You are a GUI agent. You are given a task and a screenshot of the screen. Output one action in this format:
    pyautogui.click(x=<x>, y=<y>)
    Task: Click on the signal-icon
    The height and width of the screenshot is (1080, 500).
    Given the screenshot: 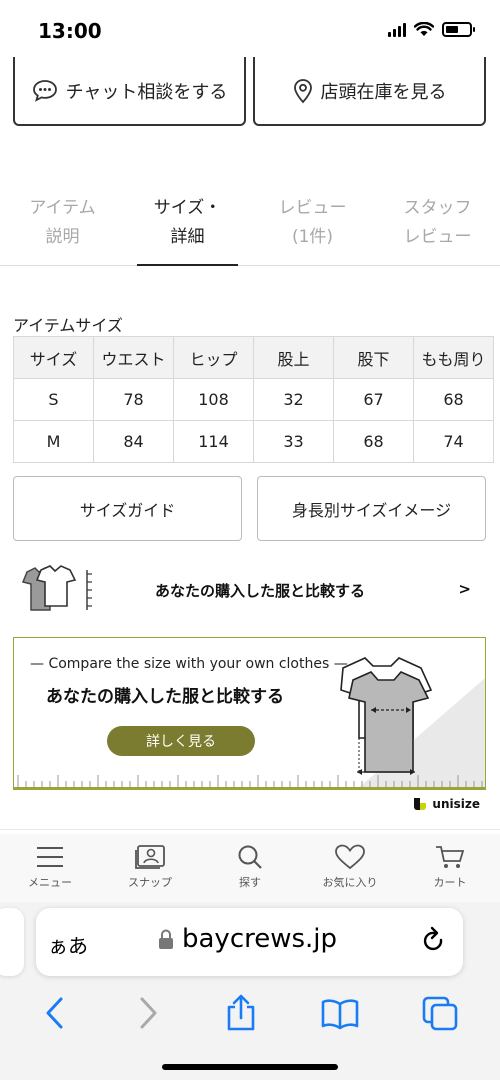 What is the action you would take?
    pyautogui.click(x=397, y=29)
    